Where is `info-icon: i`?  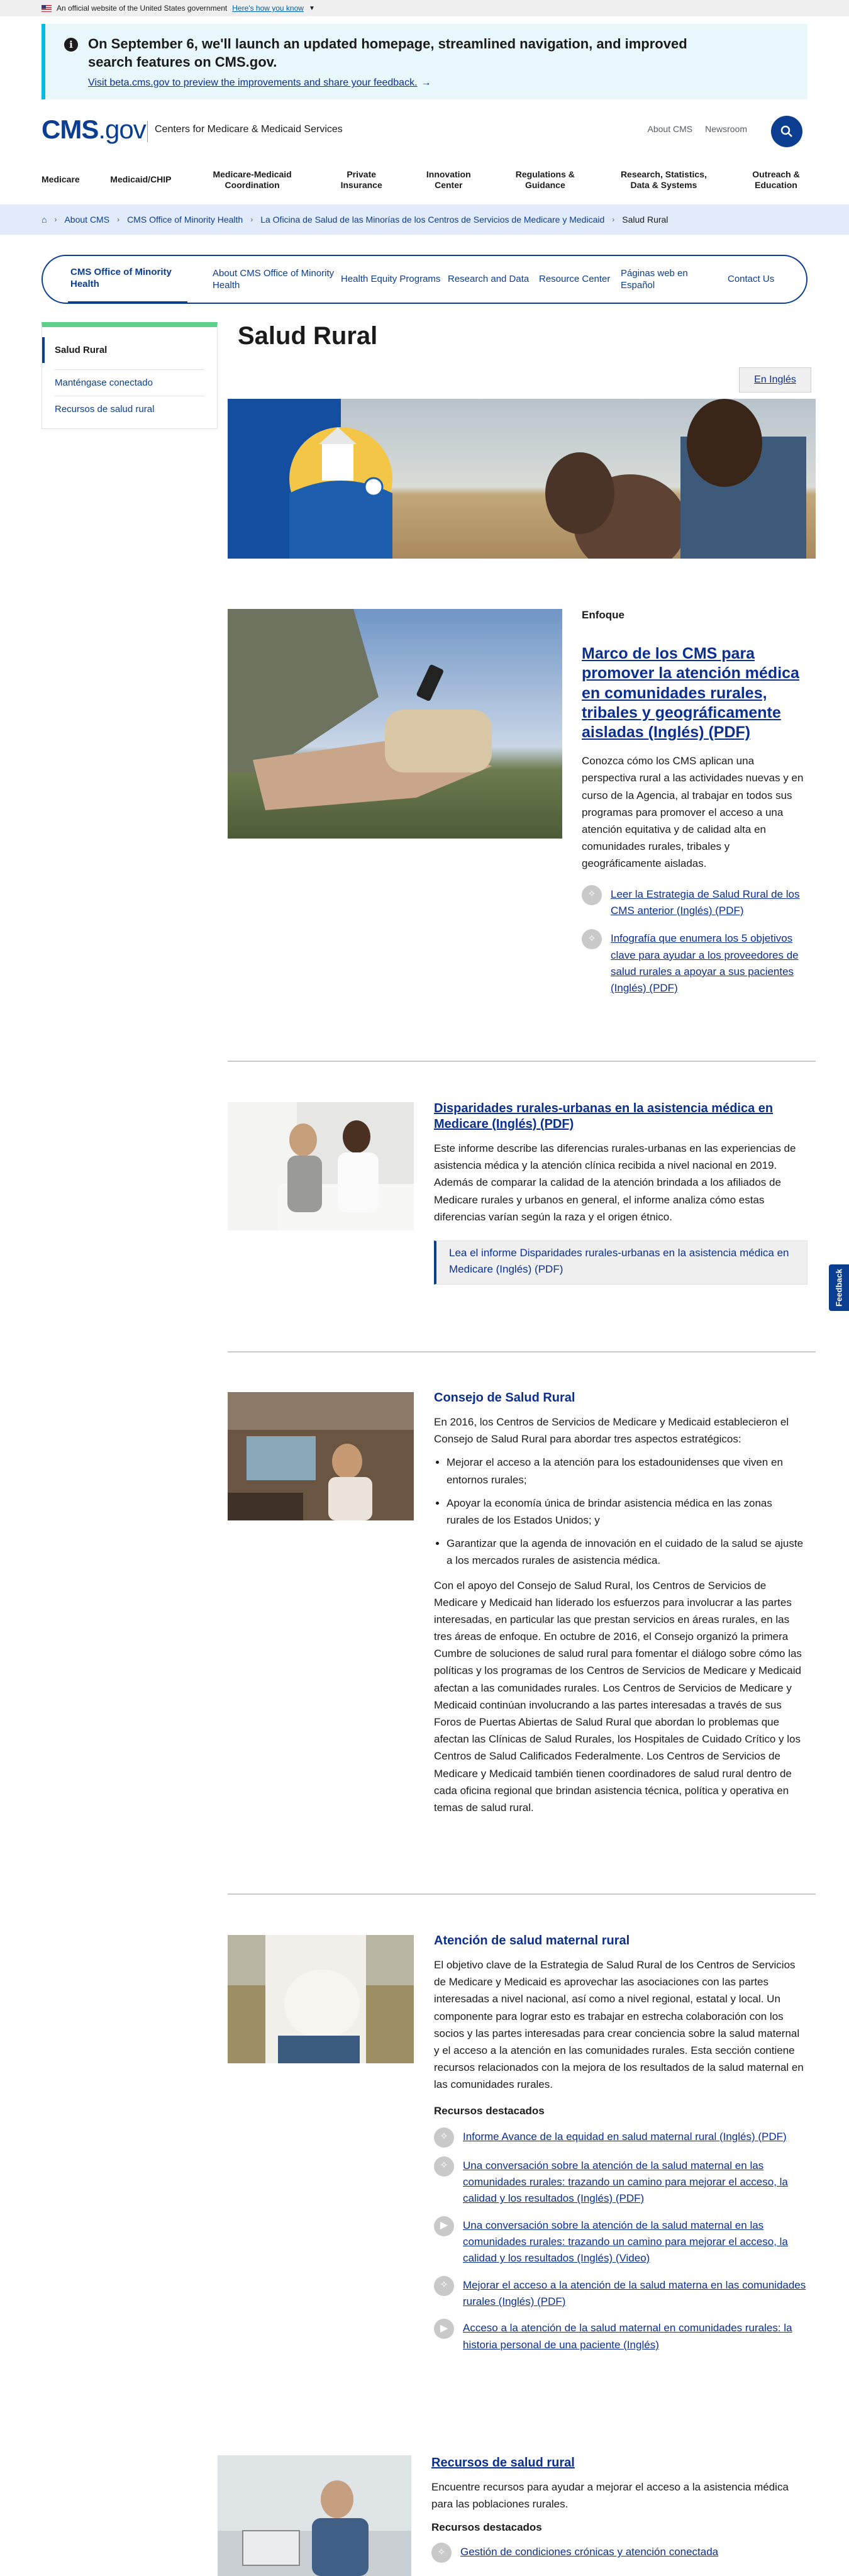
info-icon: i is located at coordinates (71, 45).